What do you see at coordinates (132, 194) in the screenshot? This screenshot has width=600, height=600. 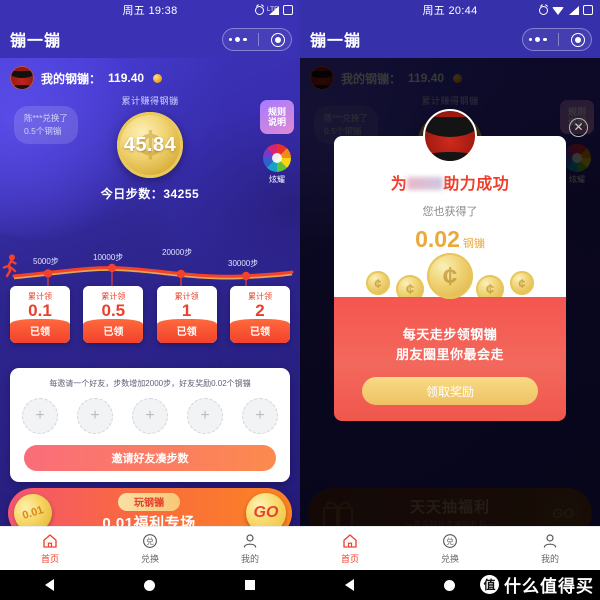 I see `today-steps-label: 今日步数：` at bounding box center [132, 194].